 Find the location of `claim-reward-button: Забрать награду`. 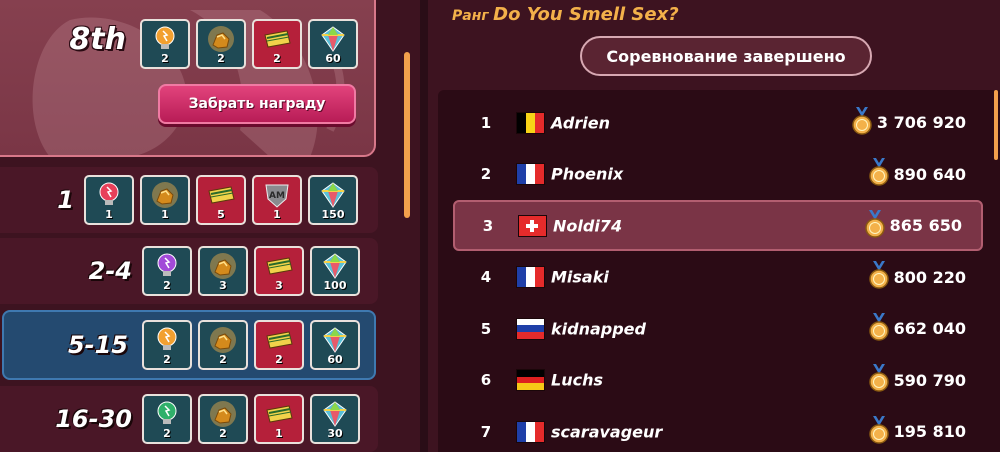

claim-reward-button: Забрать награду is located at coordinates (257, 104).